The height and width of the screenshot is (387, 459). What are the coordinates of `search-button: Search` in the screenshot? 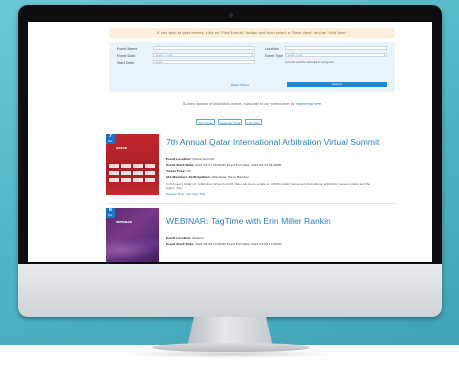 It's located at (337, 84).